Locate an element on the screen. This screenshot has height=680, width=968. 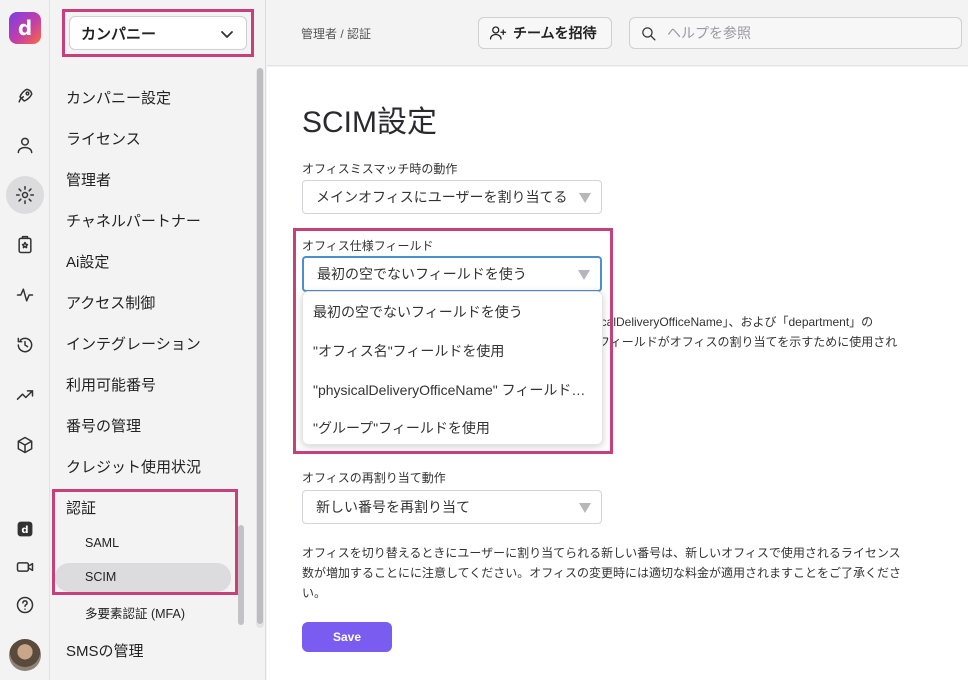
company-select-label: カンパニー is located at coordinates (119, 34).